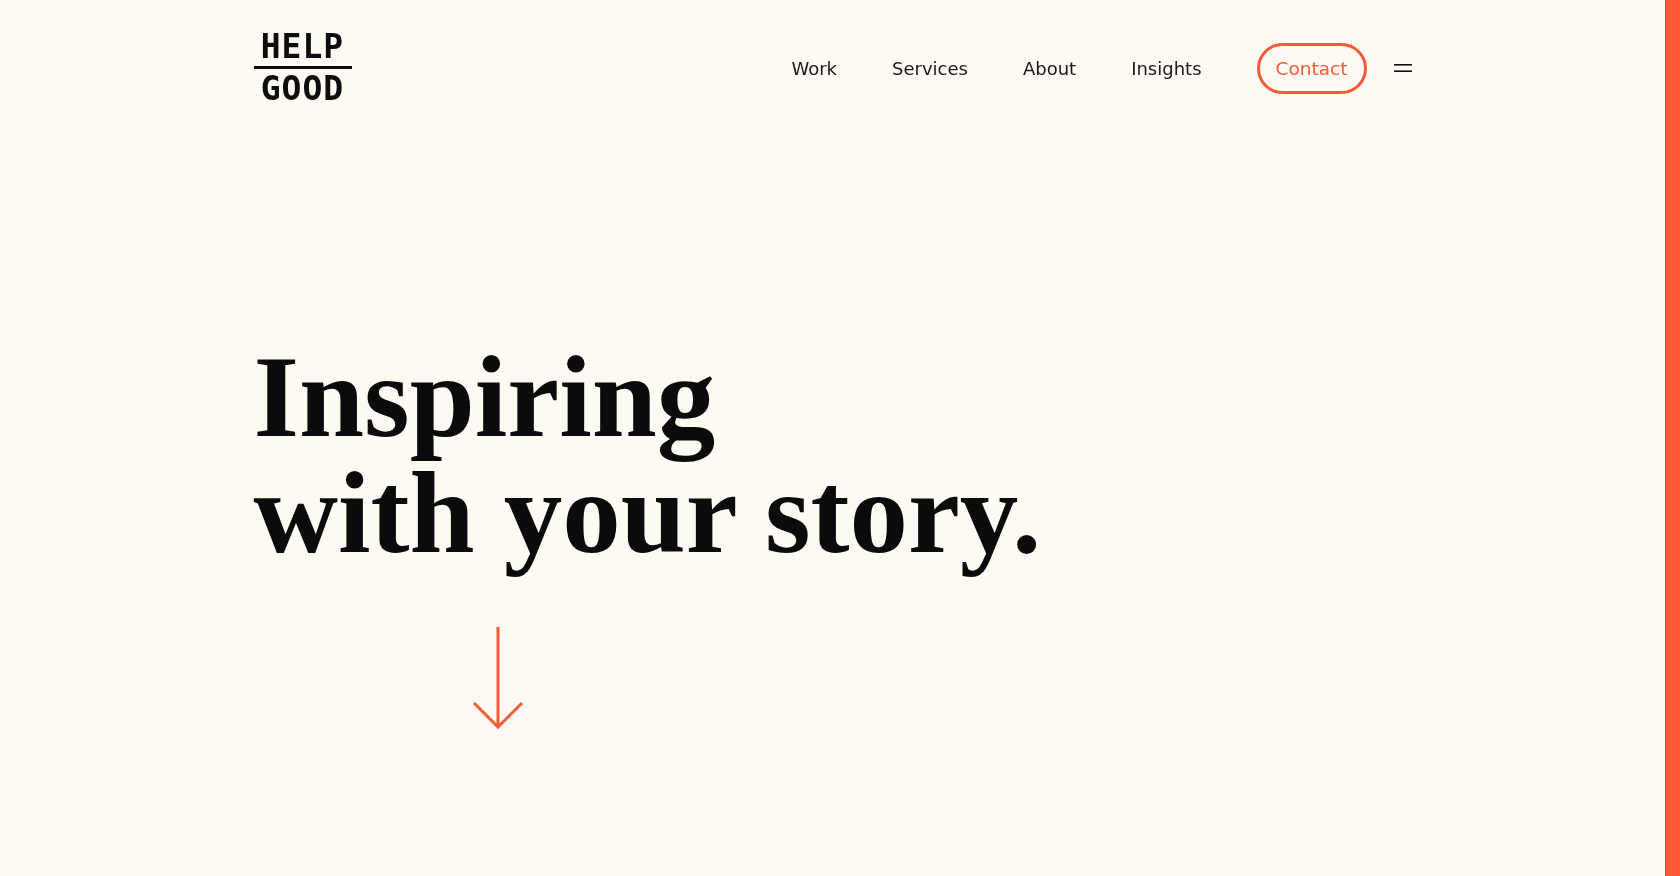  I want to click on hero-headline: Inspiring with your story., so click(647, 456).